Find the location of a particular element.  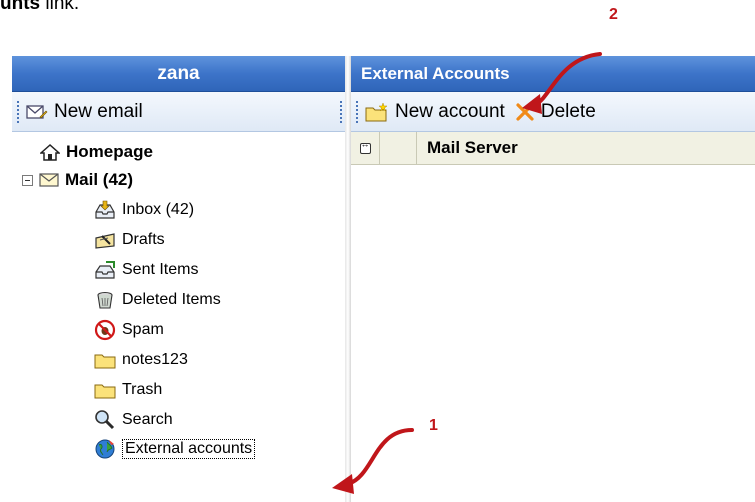

tree-item-sent-items: Sent Items is located at coordinates (146, 270).